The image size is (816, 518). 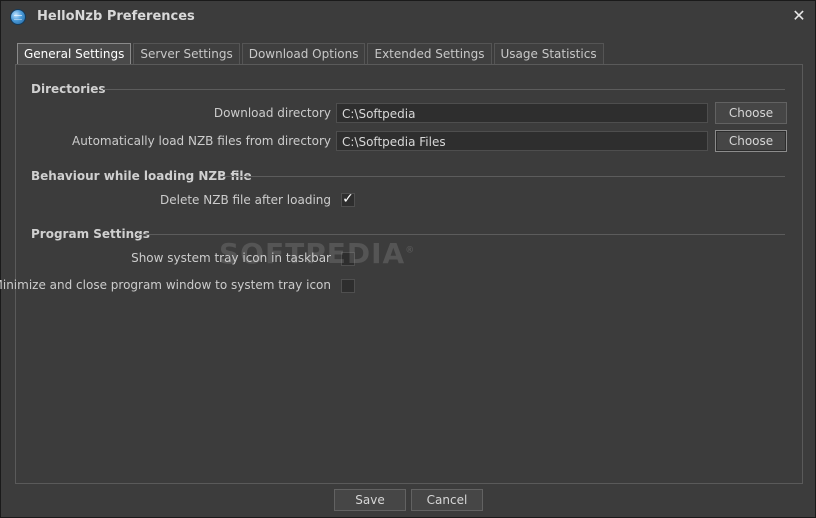 What do you see at coordinates (272, 113) in the screenshot?
I see `download-directory-label: Download directory` at bounding box center [272, 113].